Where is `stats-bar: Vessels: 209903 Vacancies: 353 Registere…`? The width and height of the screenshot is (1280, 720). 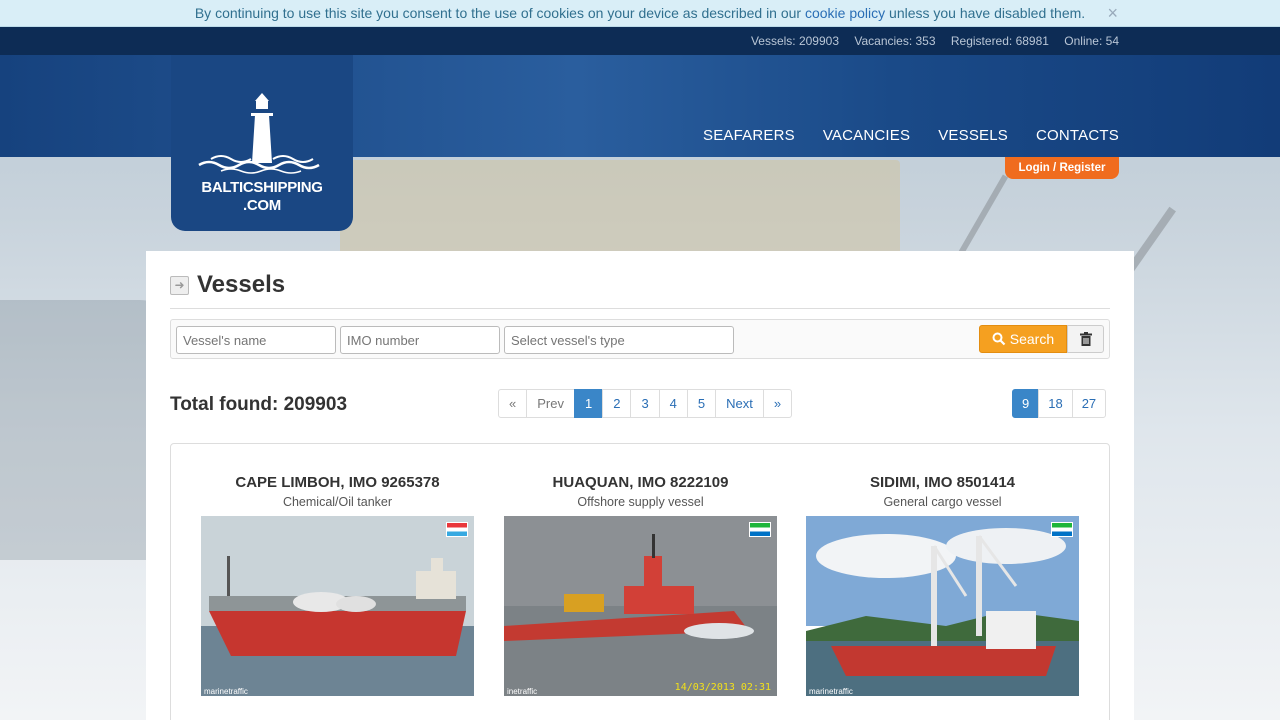 stats-bar: Vessels: 209903 Vacancies: 353 Registere… is located at coordinates (640, 41).